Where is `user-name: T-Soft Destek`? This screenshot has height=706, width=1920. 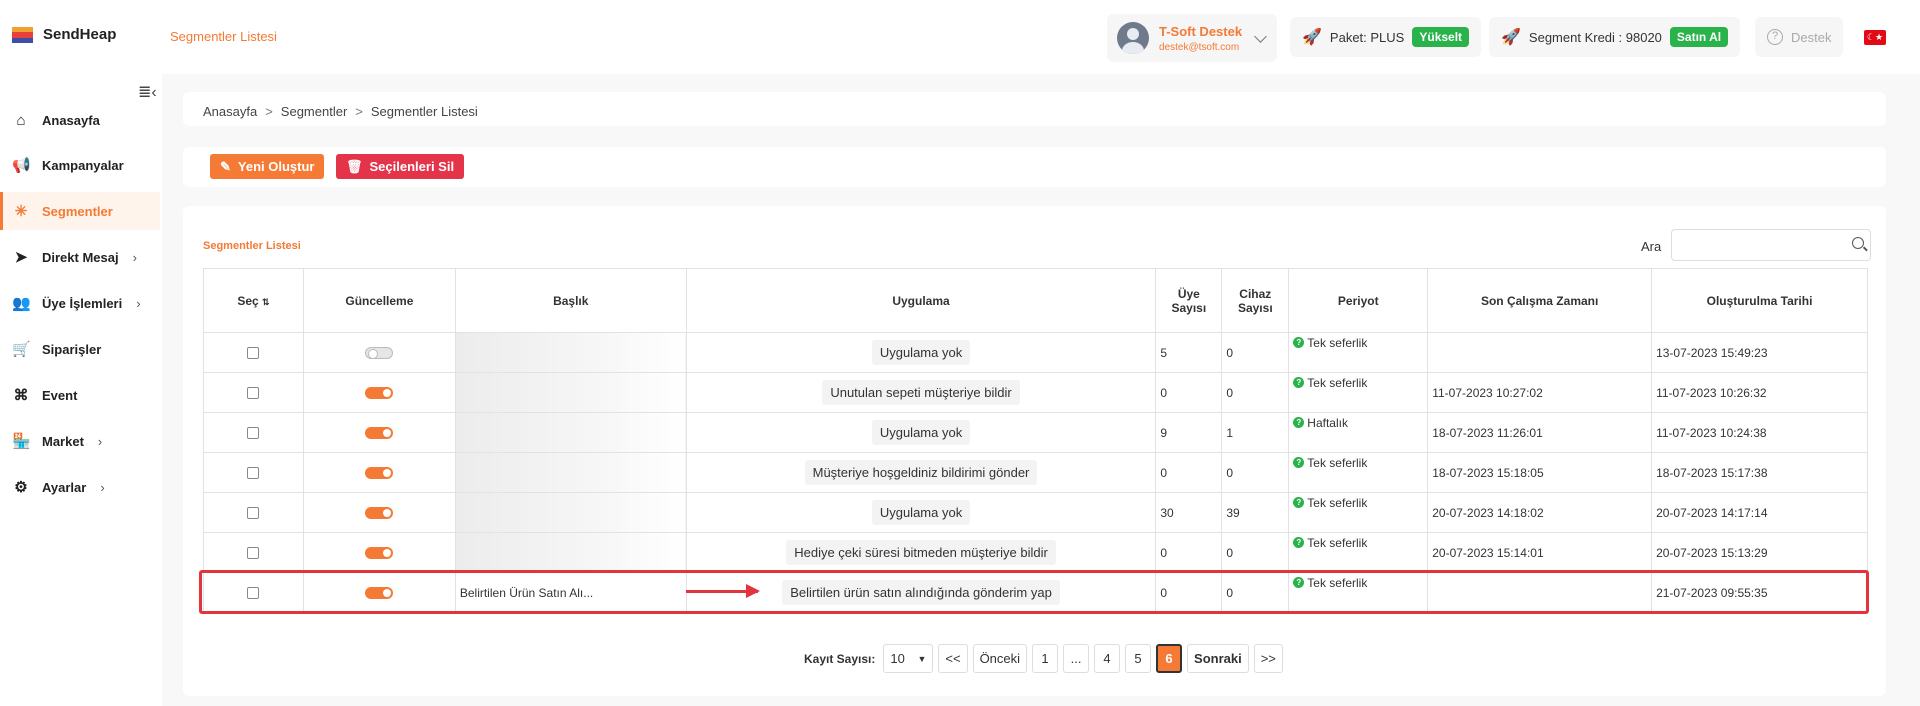
user-name: T-Soft Destek is located at coordinates (1201, 31).